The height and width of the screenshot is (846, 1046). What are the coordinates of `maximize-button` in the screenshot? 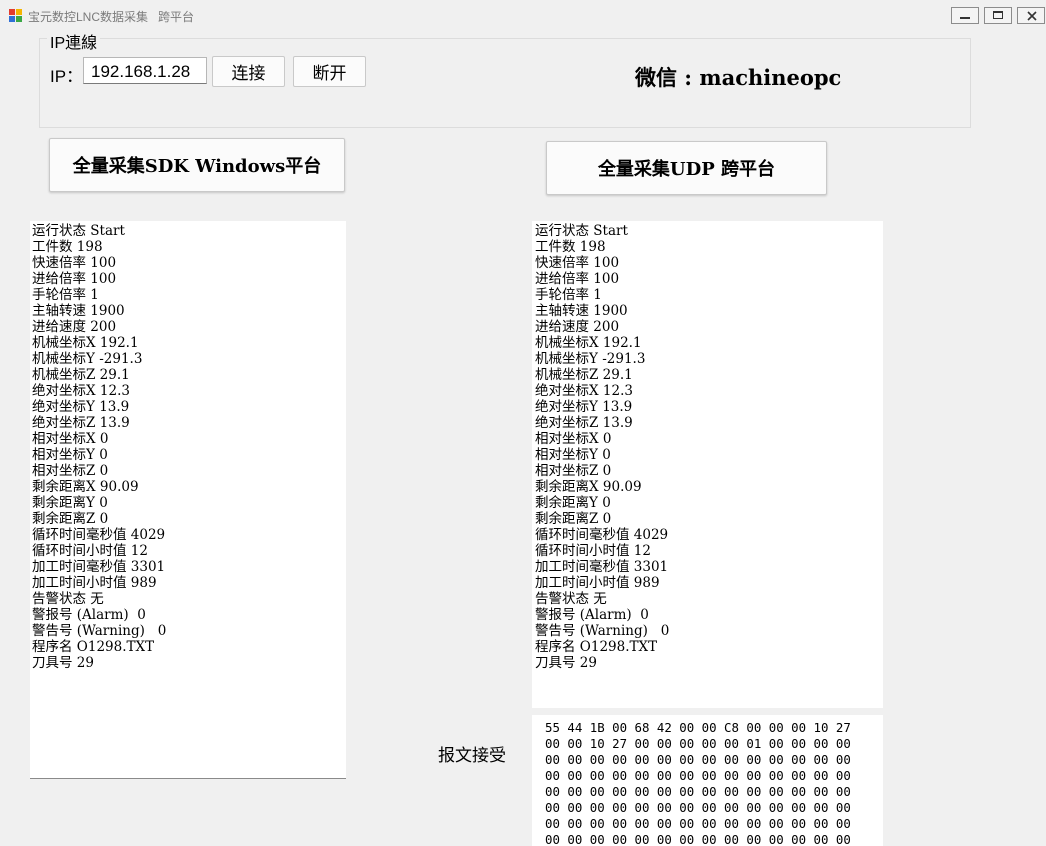 It's located at (998, 15).